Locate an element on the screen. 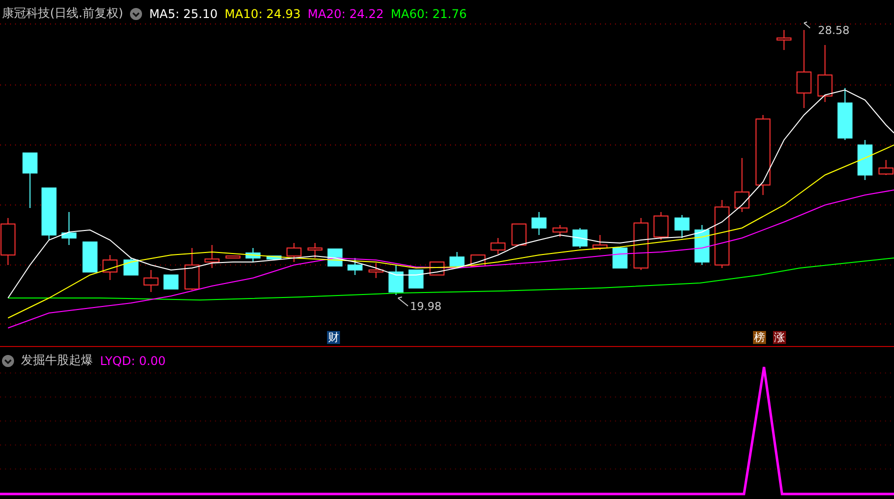 The width and height of the screenshot is (894, 499). event-tag: 涨 is located at coordinates (779, 337).